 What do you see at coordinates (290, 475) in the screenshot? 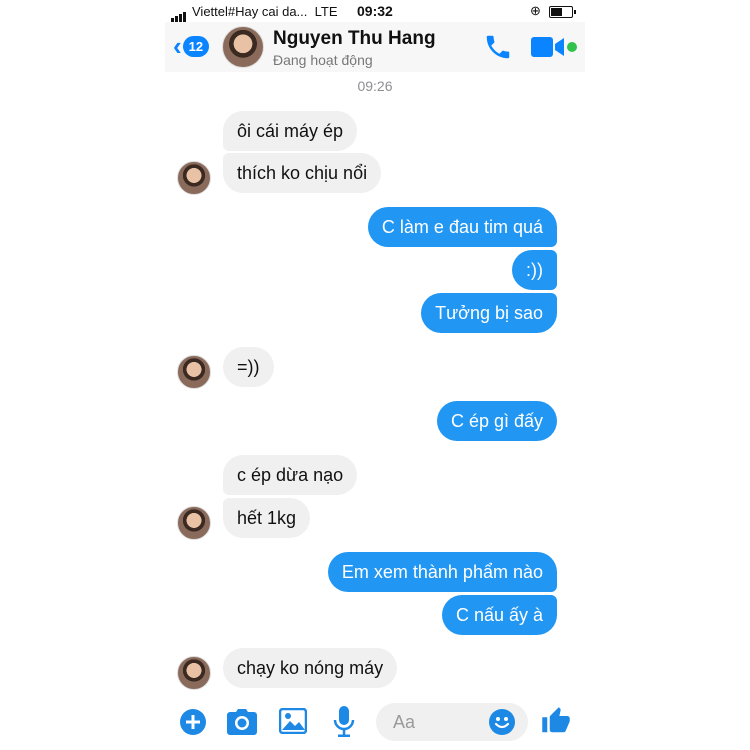
I see `message-bubble: c ép dừa nạo` at bounding box center [290, 475].